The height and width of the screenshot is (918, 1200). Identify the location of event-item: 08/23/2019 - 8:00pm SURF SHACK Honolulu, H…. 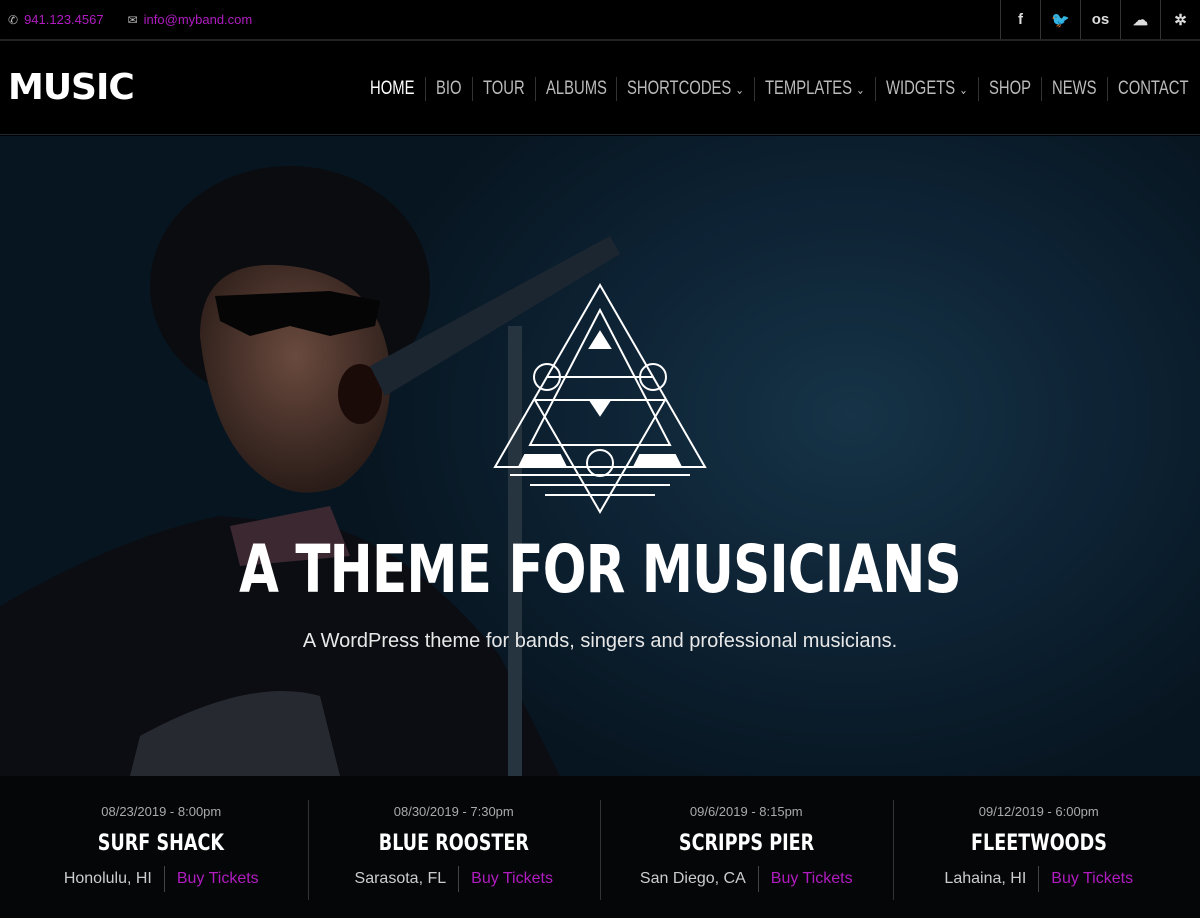
(161, 847).